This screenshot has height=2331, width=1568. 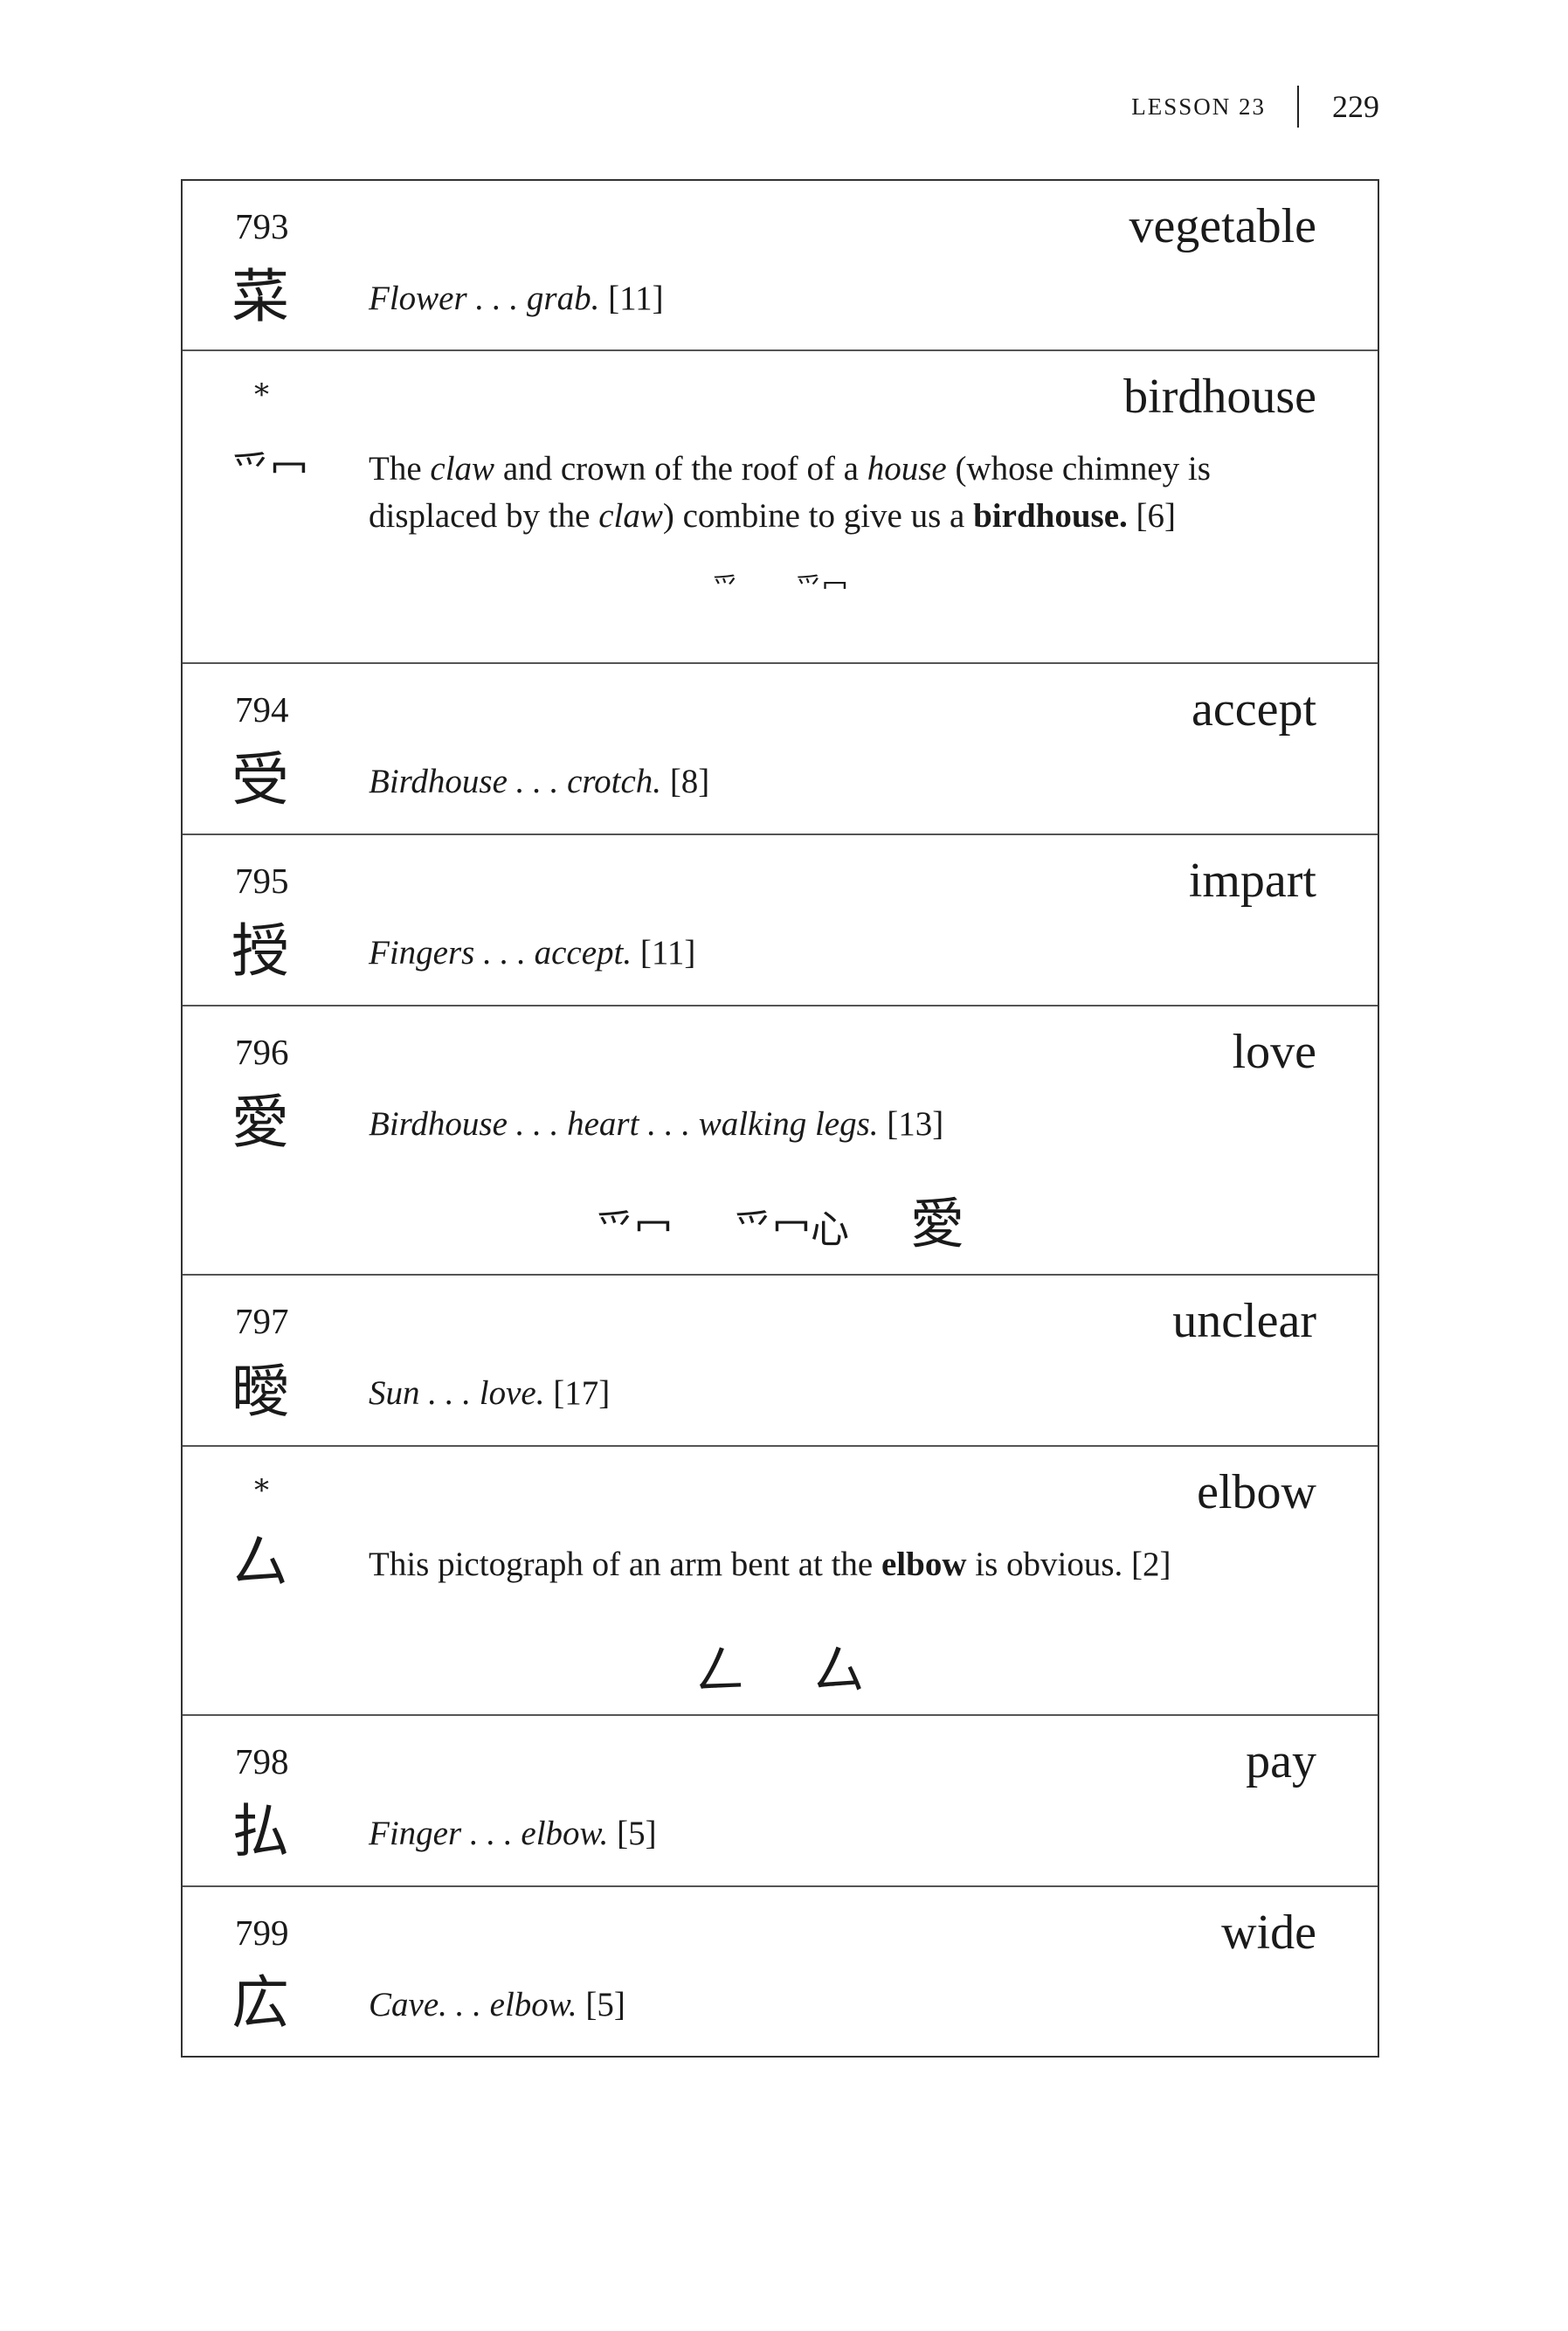 What do you see at coordinates (1222, 226) in the screenshot?
I see `keyword: vegetable` at bounding box center [1222, 226].